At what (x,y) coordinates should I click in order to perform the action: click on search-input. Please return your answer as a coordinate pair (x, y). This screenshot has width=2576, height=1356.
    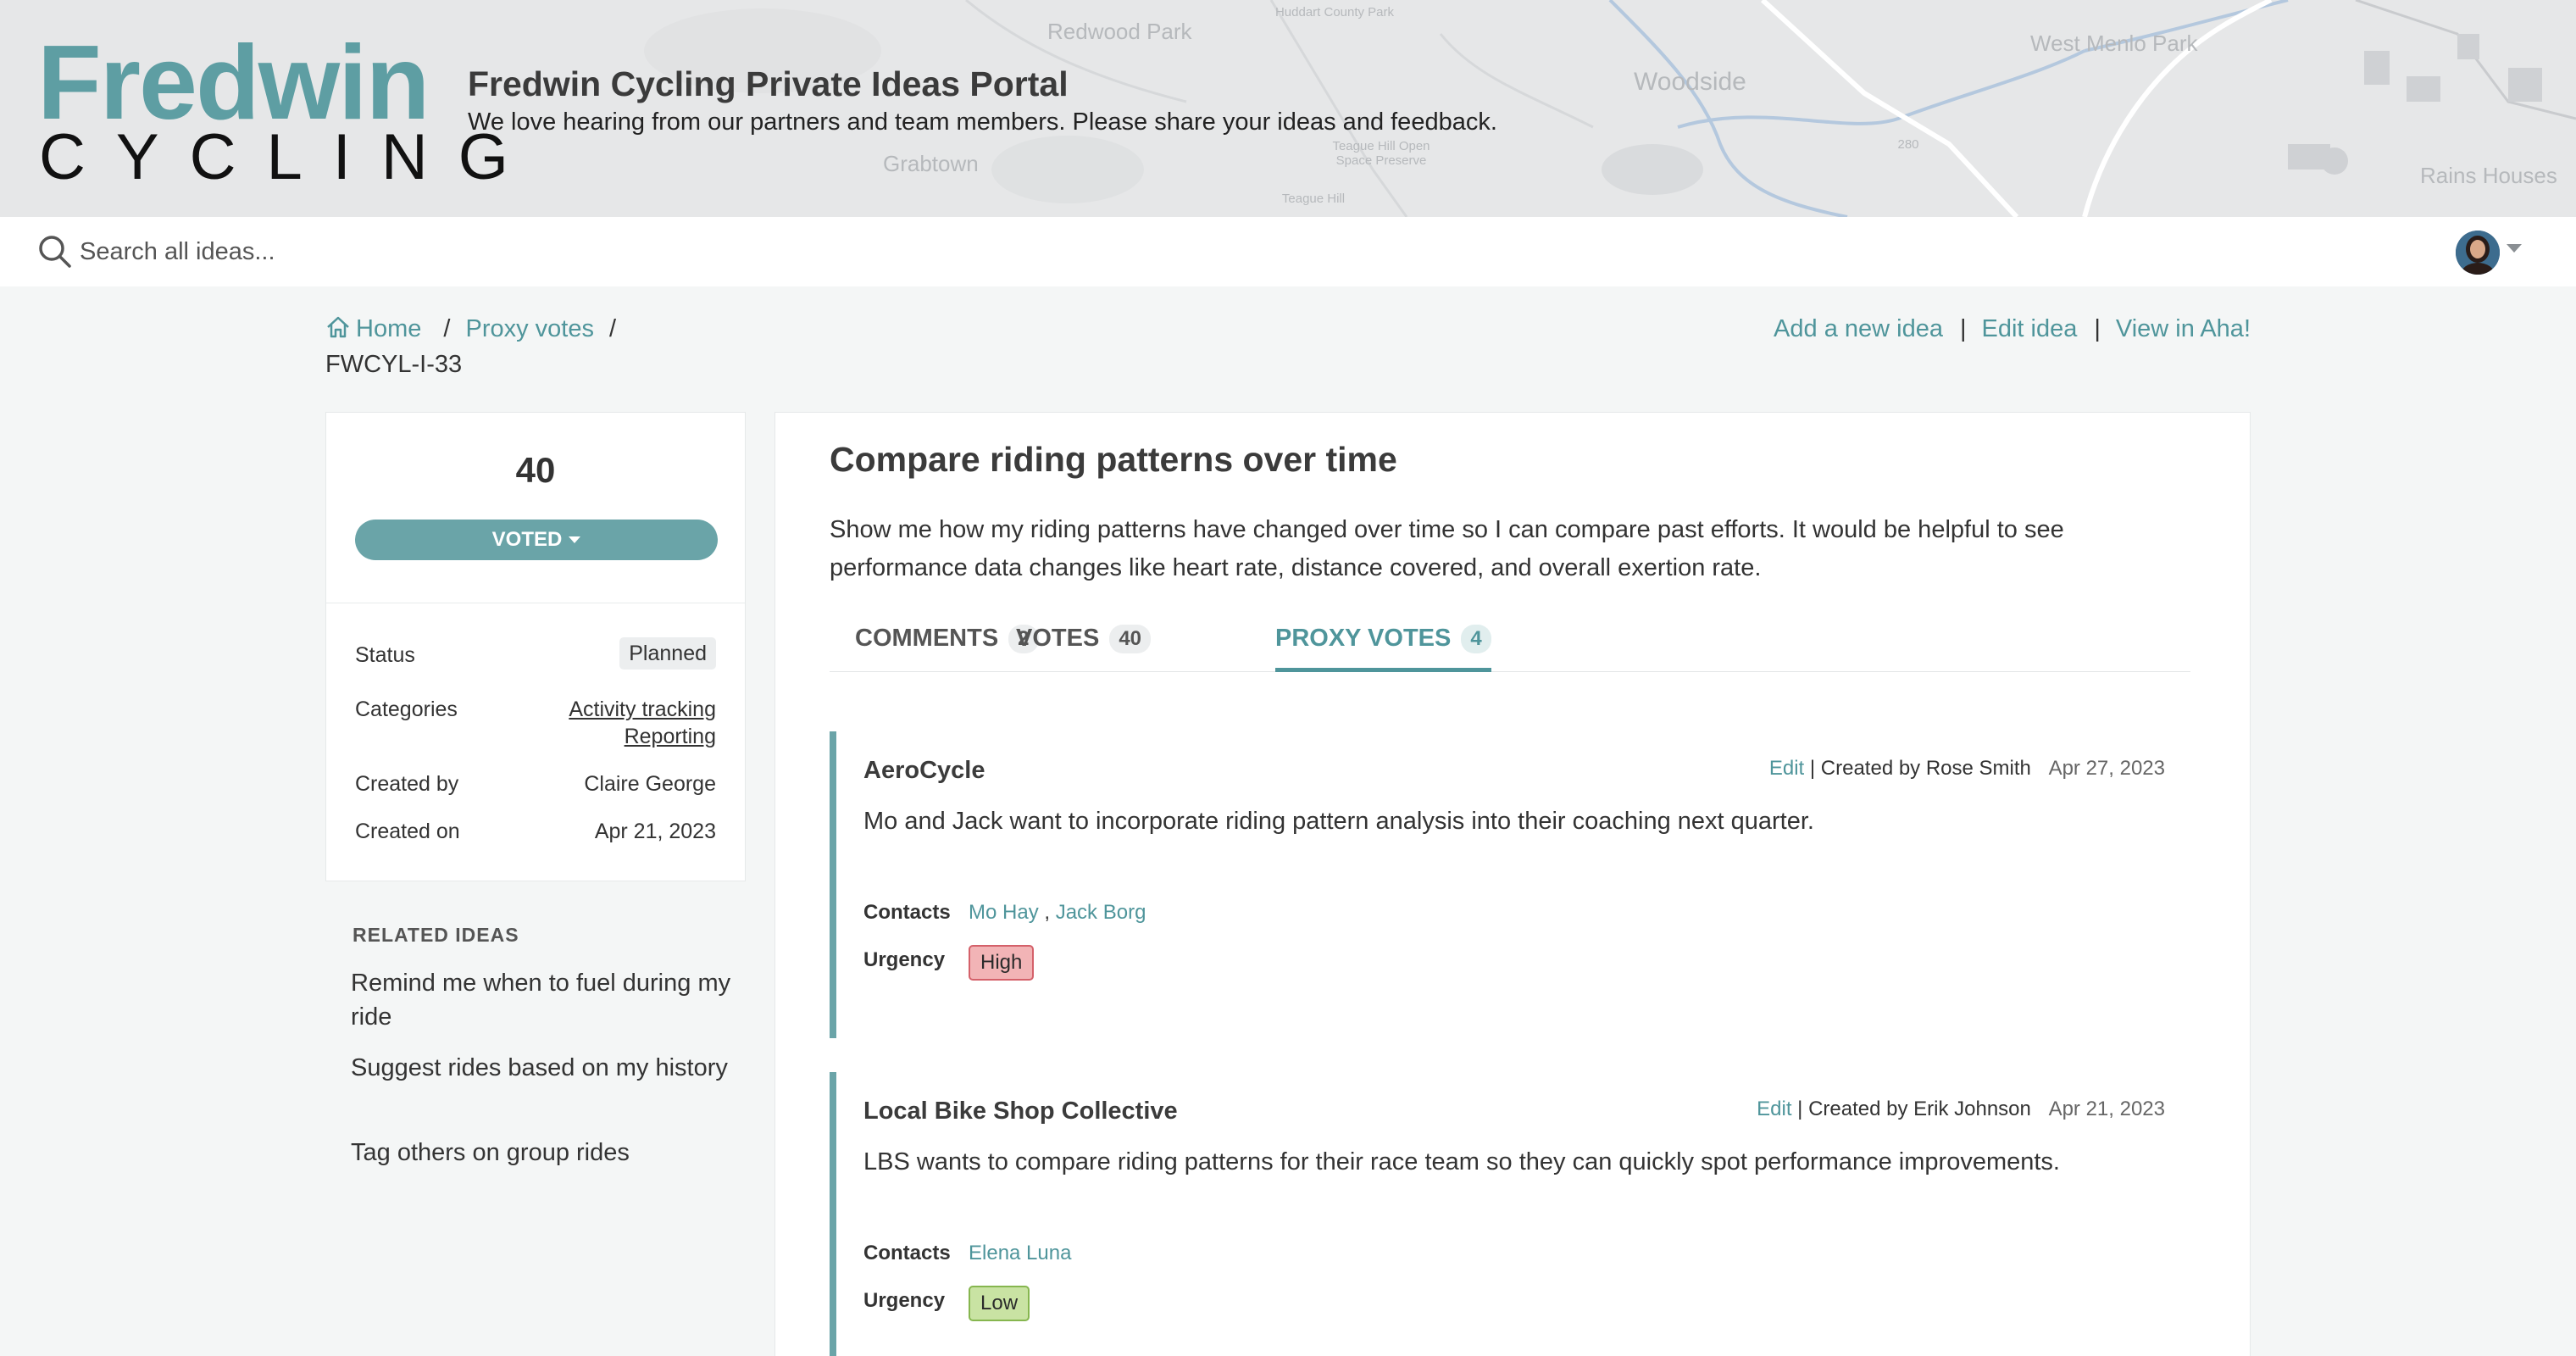
    Looking at the image, I should click on (376, 252).